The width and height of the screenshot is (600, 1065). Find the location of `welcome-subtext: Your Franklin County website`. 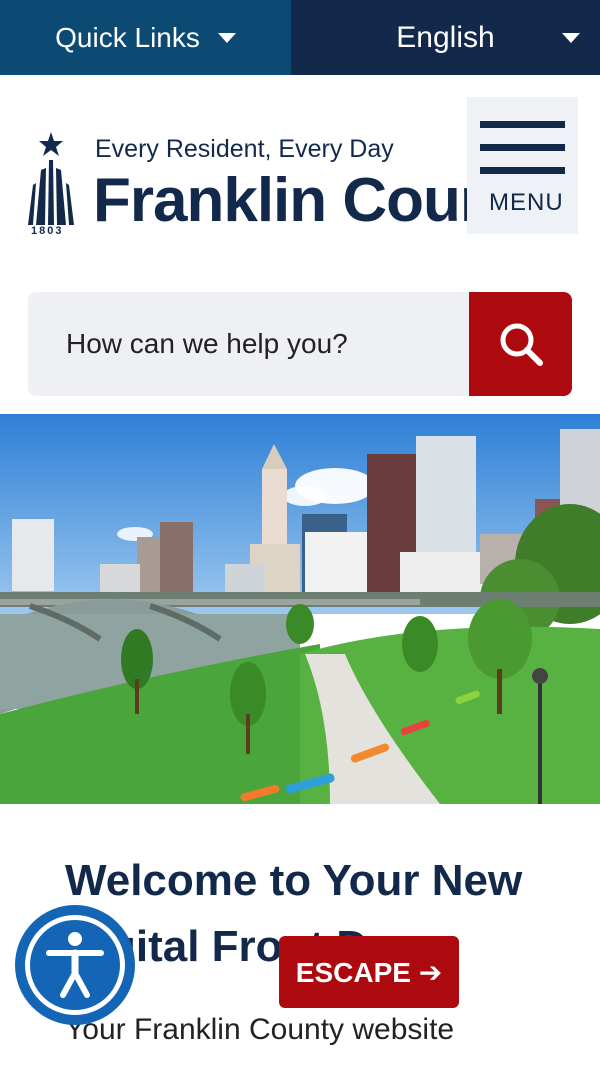

welcome-subtext: Your Franklin County website is located at coordinates (260, 1029).